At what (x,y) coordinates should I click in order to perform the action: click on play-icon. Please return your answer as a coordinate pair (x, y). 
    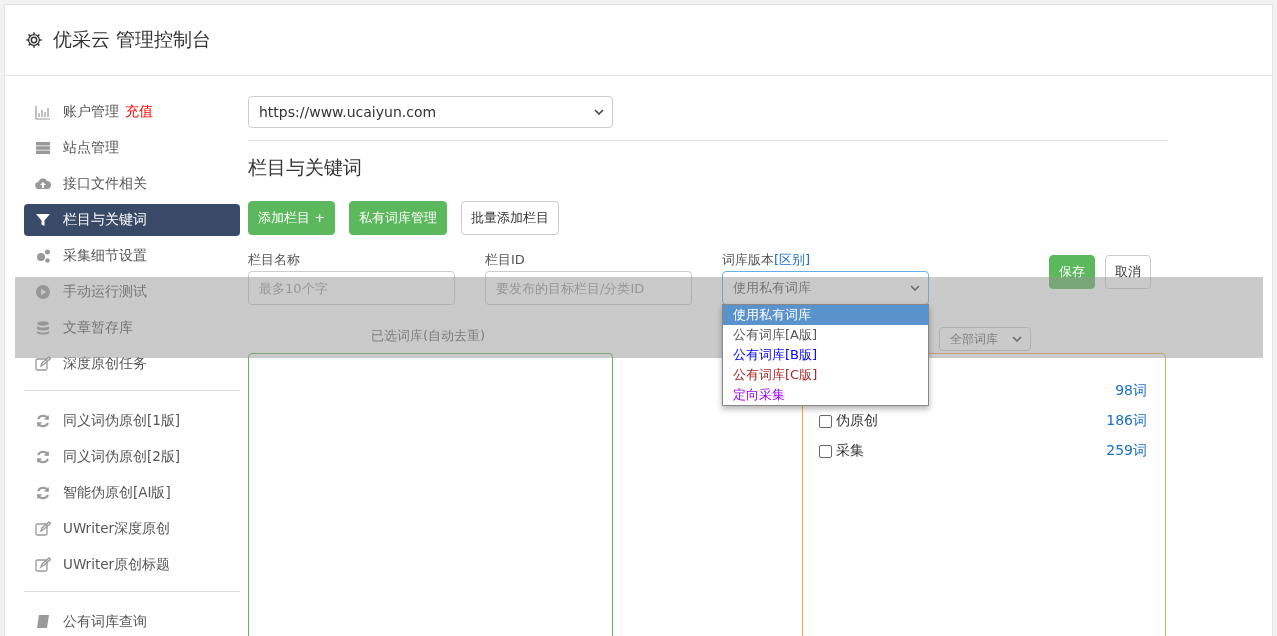
    Looking at the image, I should click on (43, 292).